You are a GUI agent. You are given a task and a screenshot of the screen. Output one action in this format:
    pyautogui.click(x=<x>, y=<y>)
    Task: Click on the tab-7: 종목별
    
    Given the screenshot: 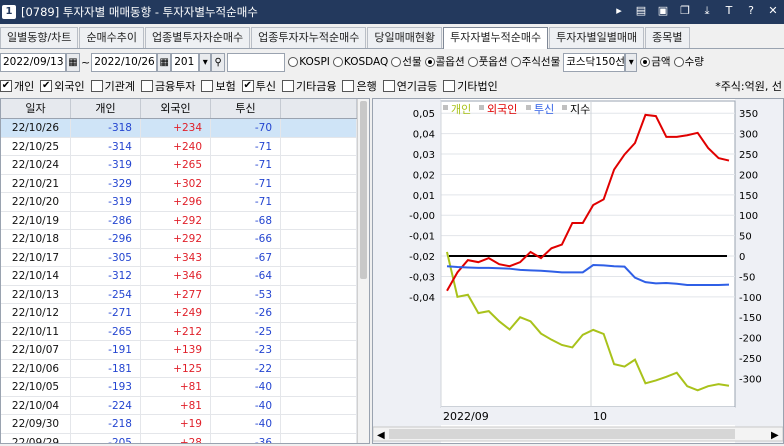 What is the action you would take?
    pyautogui.click(x=667, y=37)
    